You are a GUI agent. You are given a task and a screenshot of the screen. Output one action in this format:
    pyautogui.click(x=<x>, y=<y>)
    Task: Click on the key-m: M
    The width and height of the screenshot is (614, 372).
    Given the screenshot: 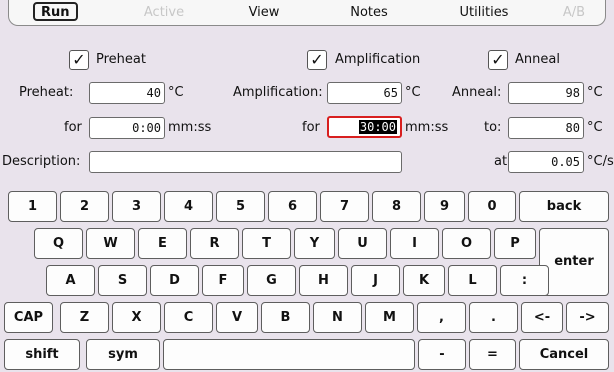 What is the action you would take?
    pyautogui.click(x=389, y=317)
    